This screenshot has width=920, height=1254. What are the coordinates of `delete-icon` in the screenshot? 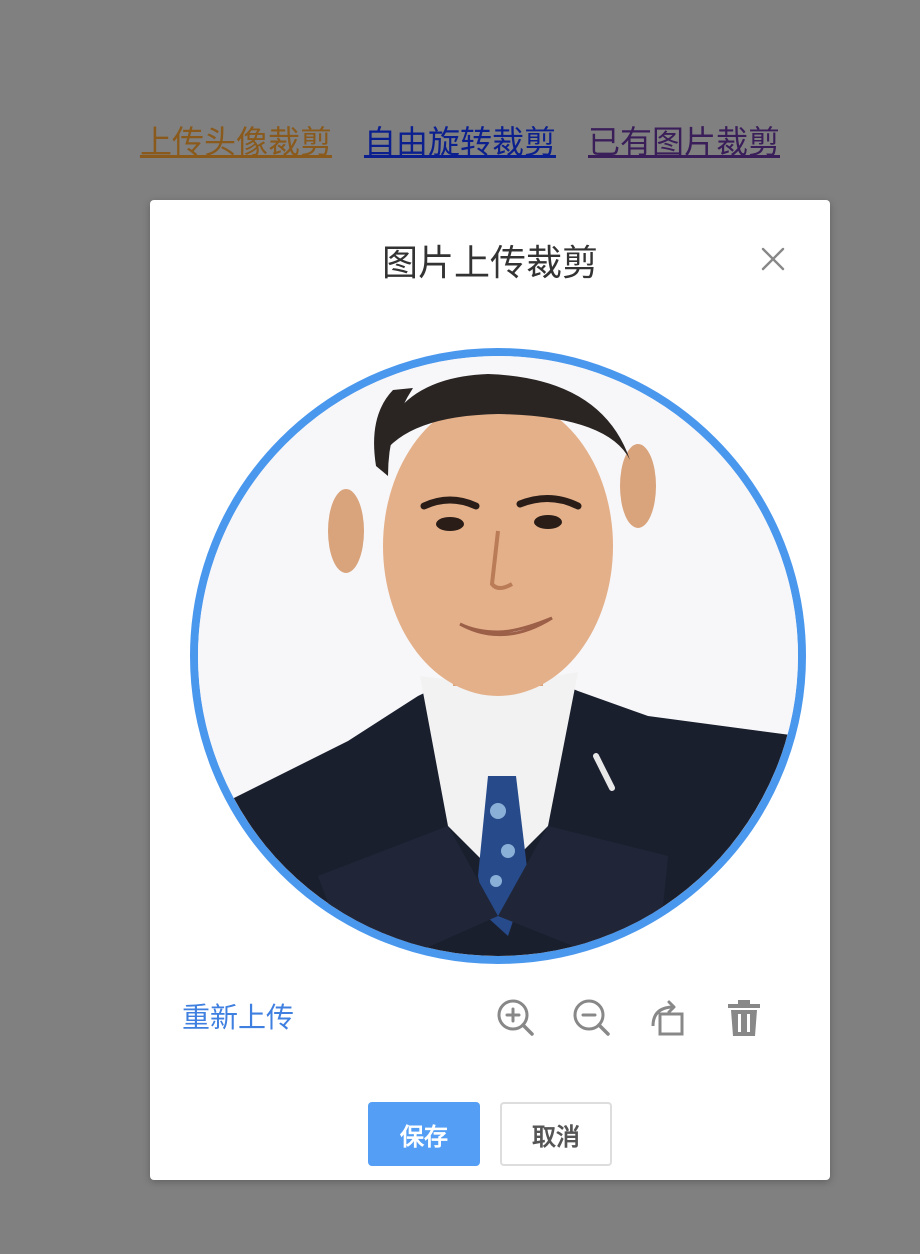 It's located at (744, 1018).